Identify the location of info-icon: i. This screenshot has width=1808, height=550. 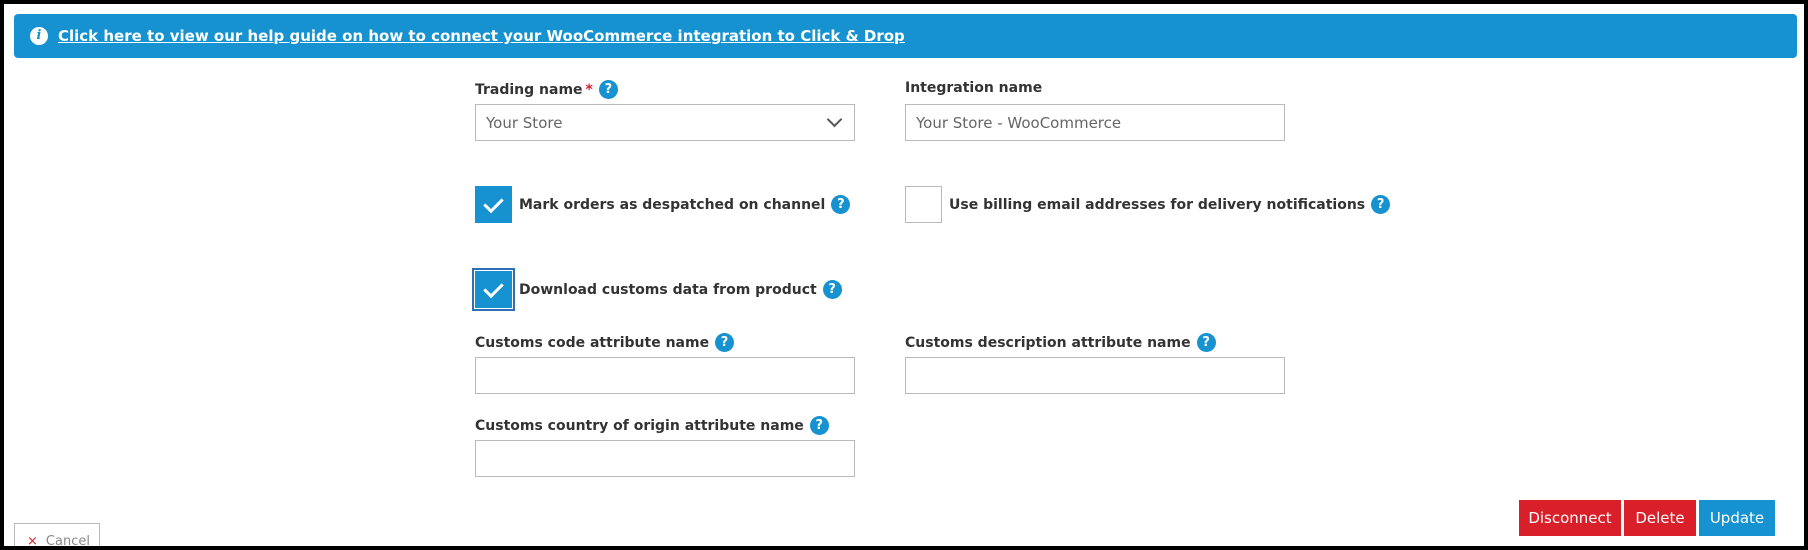
(39, 36).